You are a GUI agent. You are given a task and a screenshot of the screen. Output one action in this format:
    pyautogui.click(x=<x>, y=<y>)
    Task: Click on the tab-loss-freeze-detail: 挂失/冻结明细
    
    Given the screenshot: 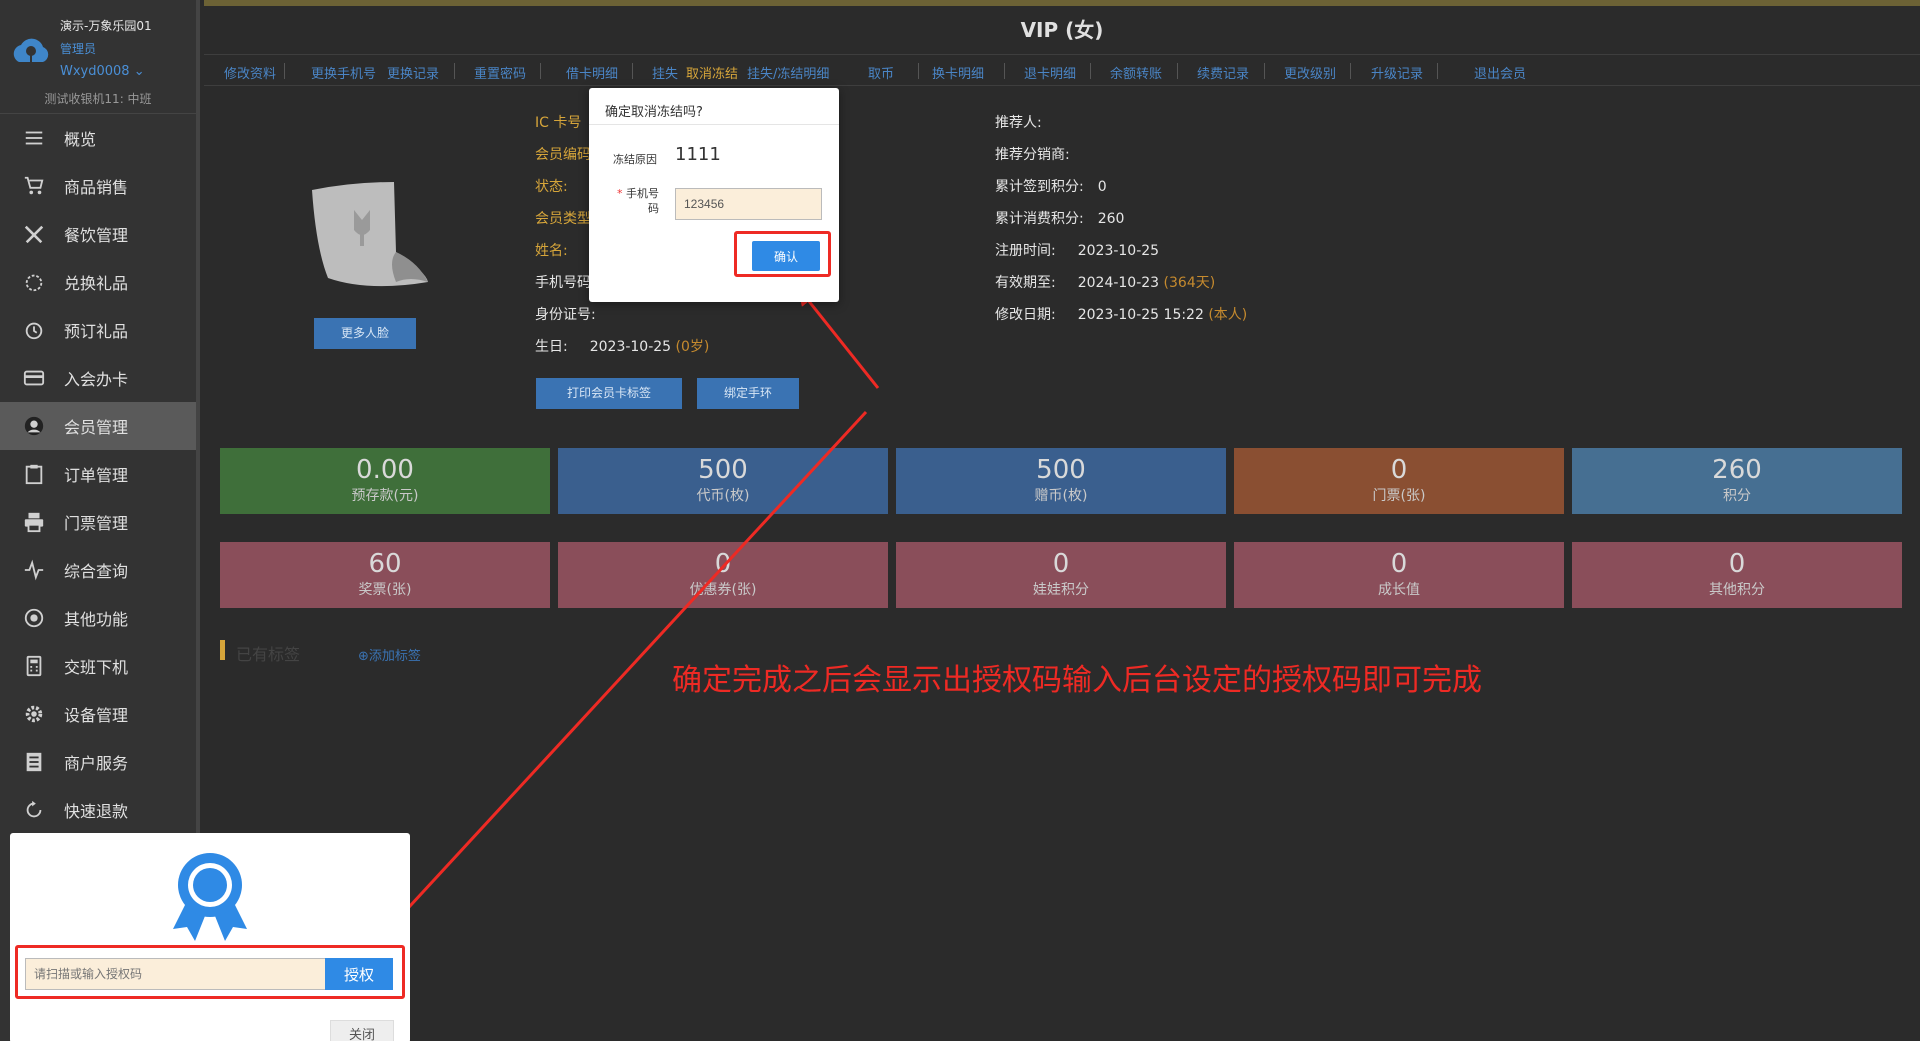 What is the action you would take?
    pyautogui.click(x=788, y=72)
    